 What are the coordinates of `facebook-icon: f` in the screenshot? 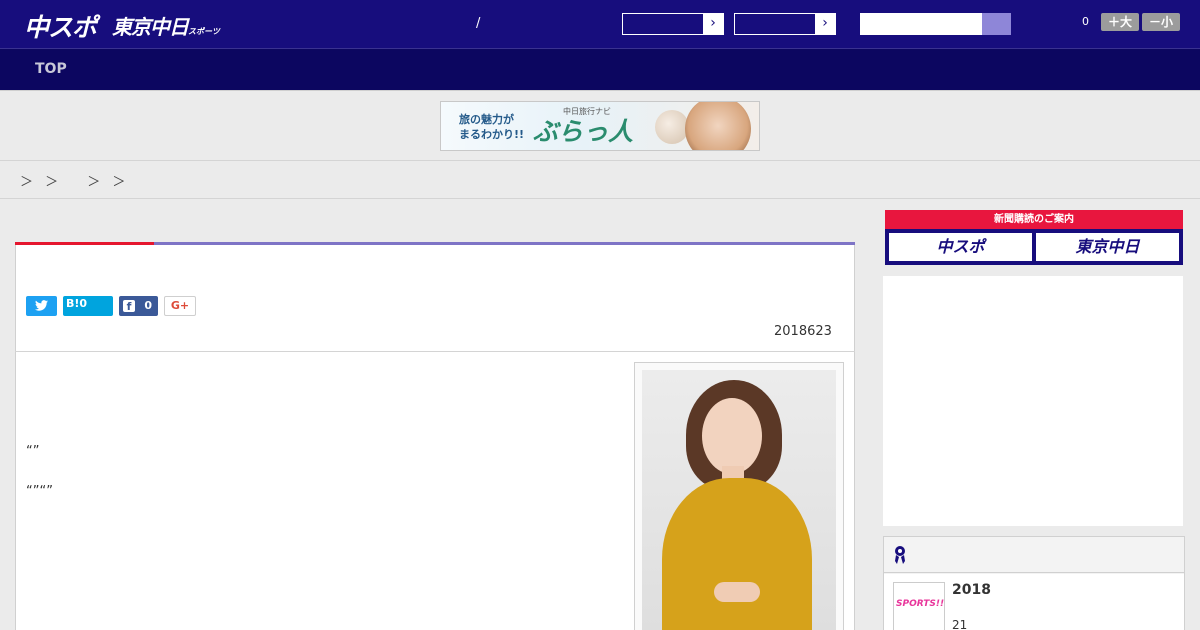 It's located at (129, 306).